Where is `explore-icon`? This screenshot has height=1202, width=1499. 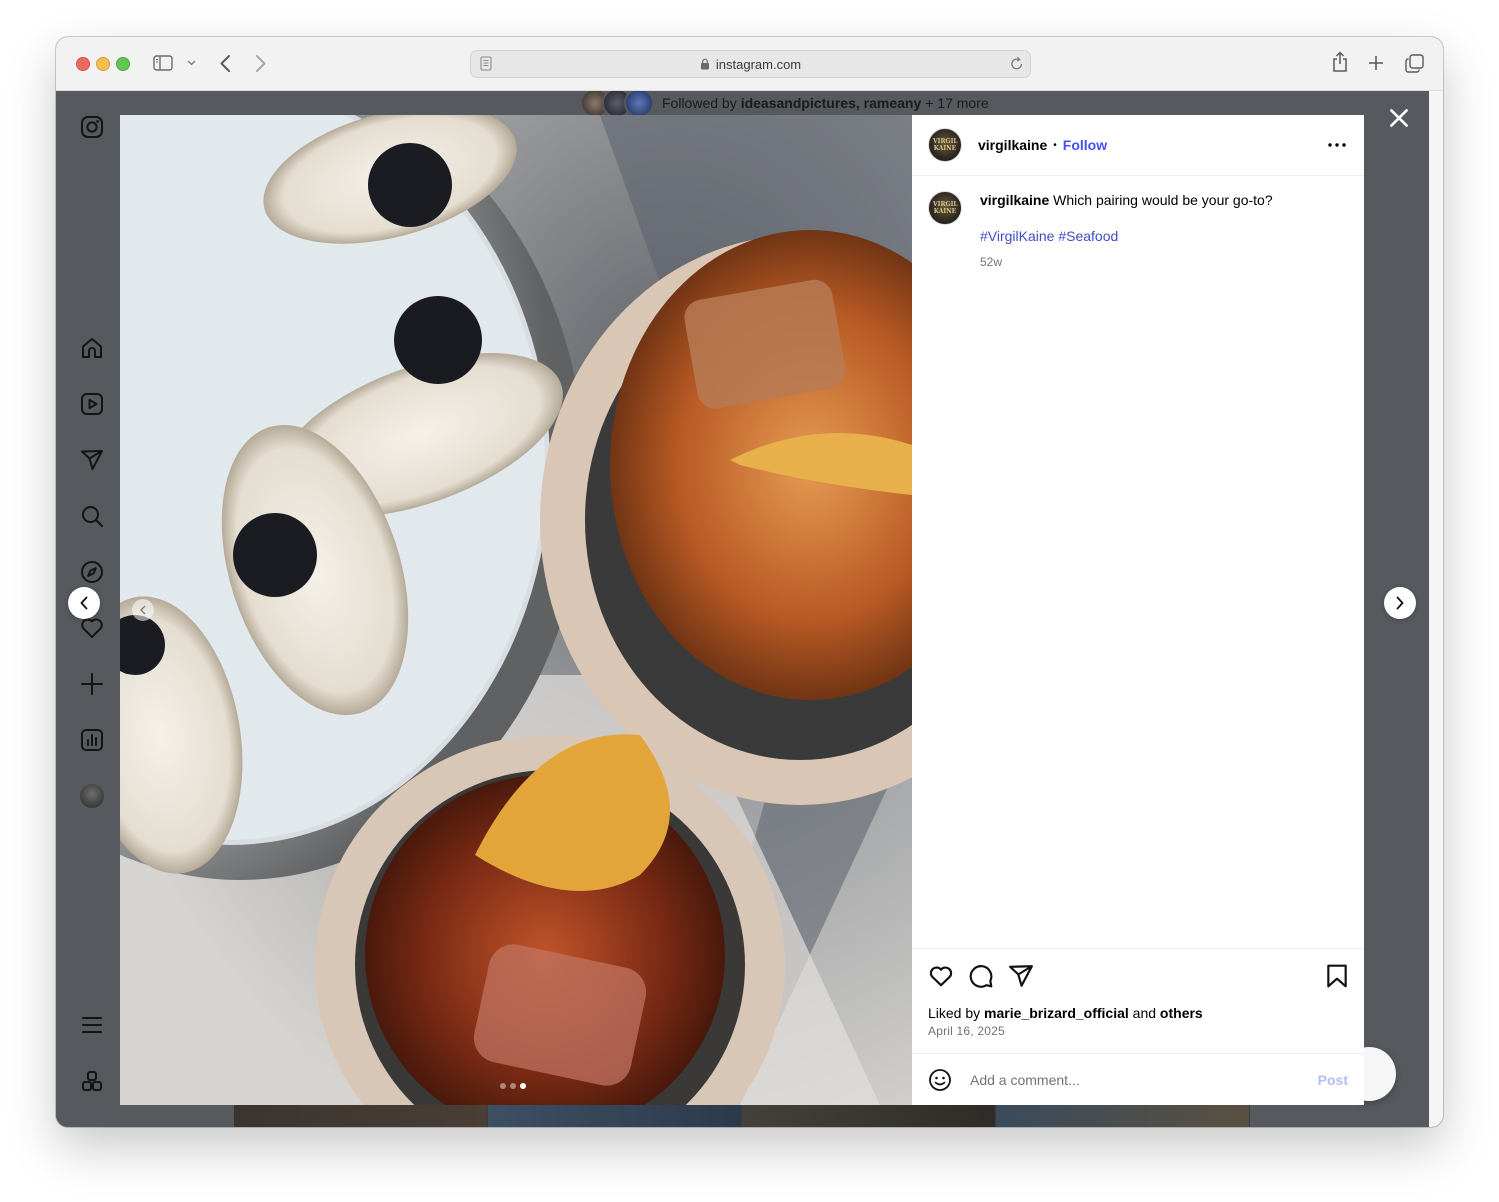
explore-icon is located at coordinates (92, 572).